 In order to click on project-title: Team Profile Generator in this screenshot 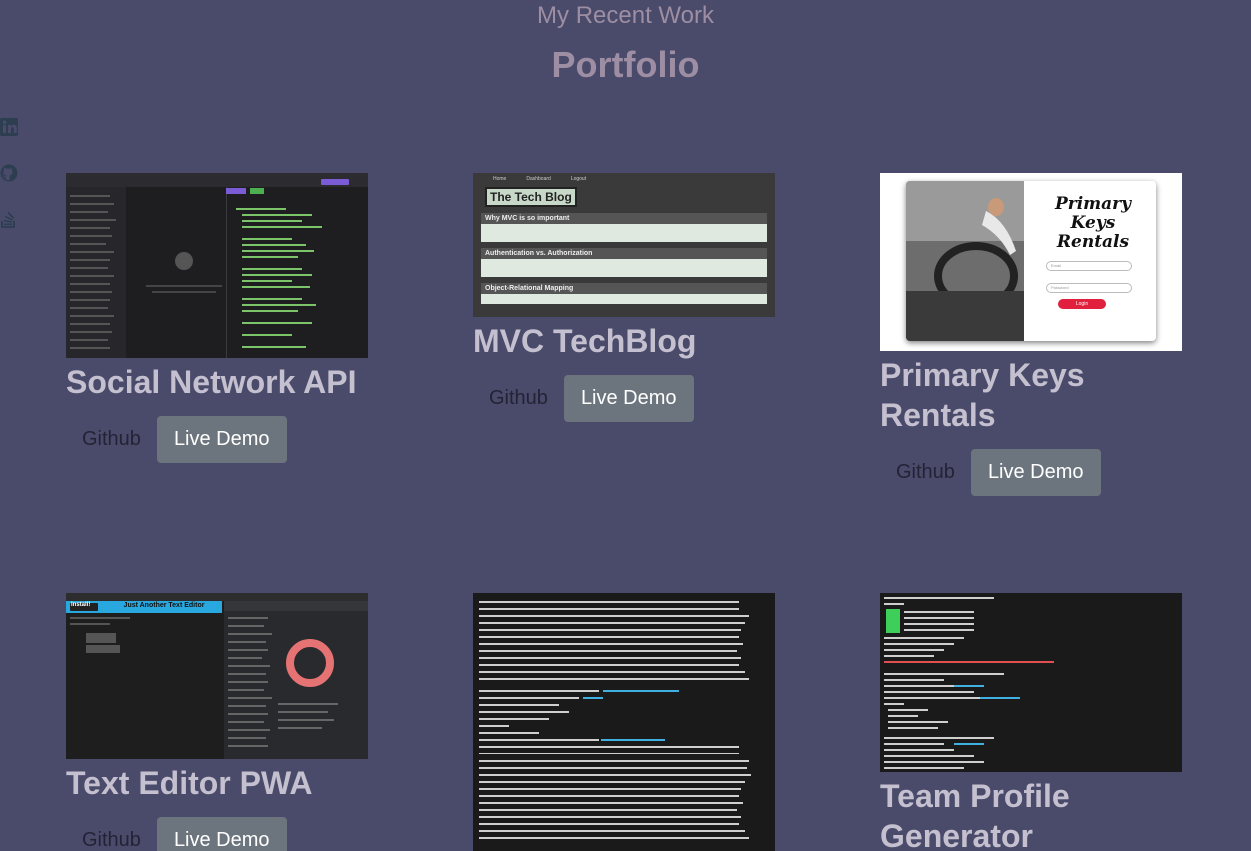, I will do `click(975, 814)`.